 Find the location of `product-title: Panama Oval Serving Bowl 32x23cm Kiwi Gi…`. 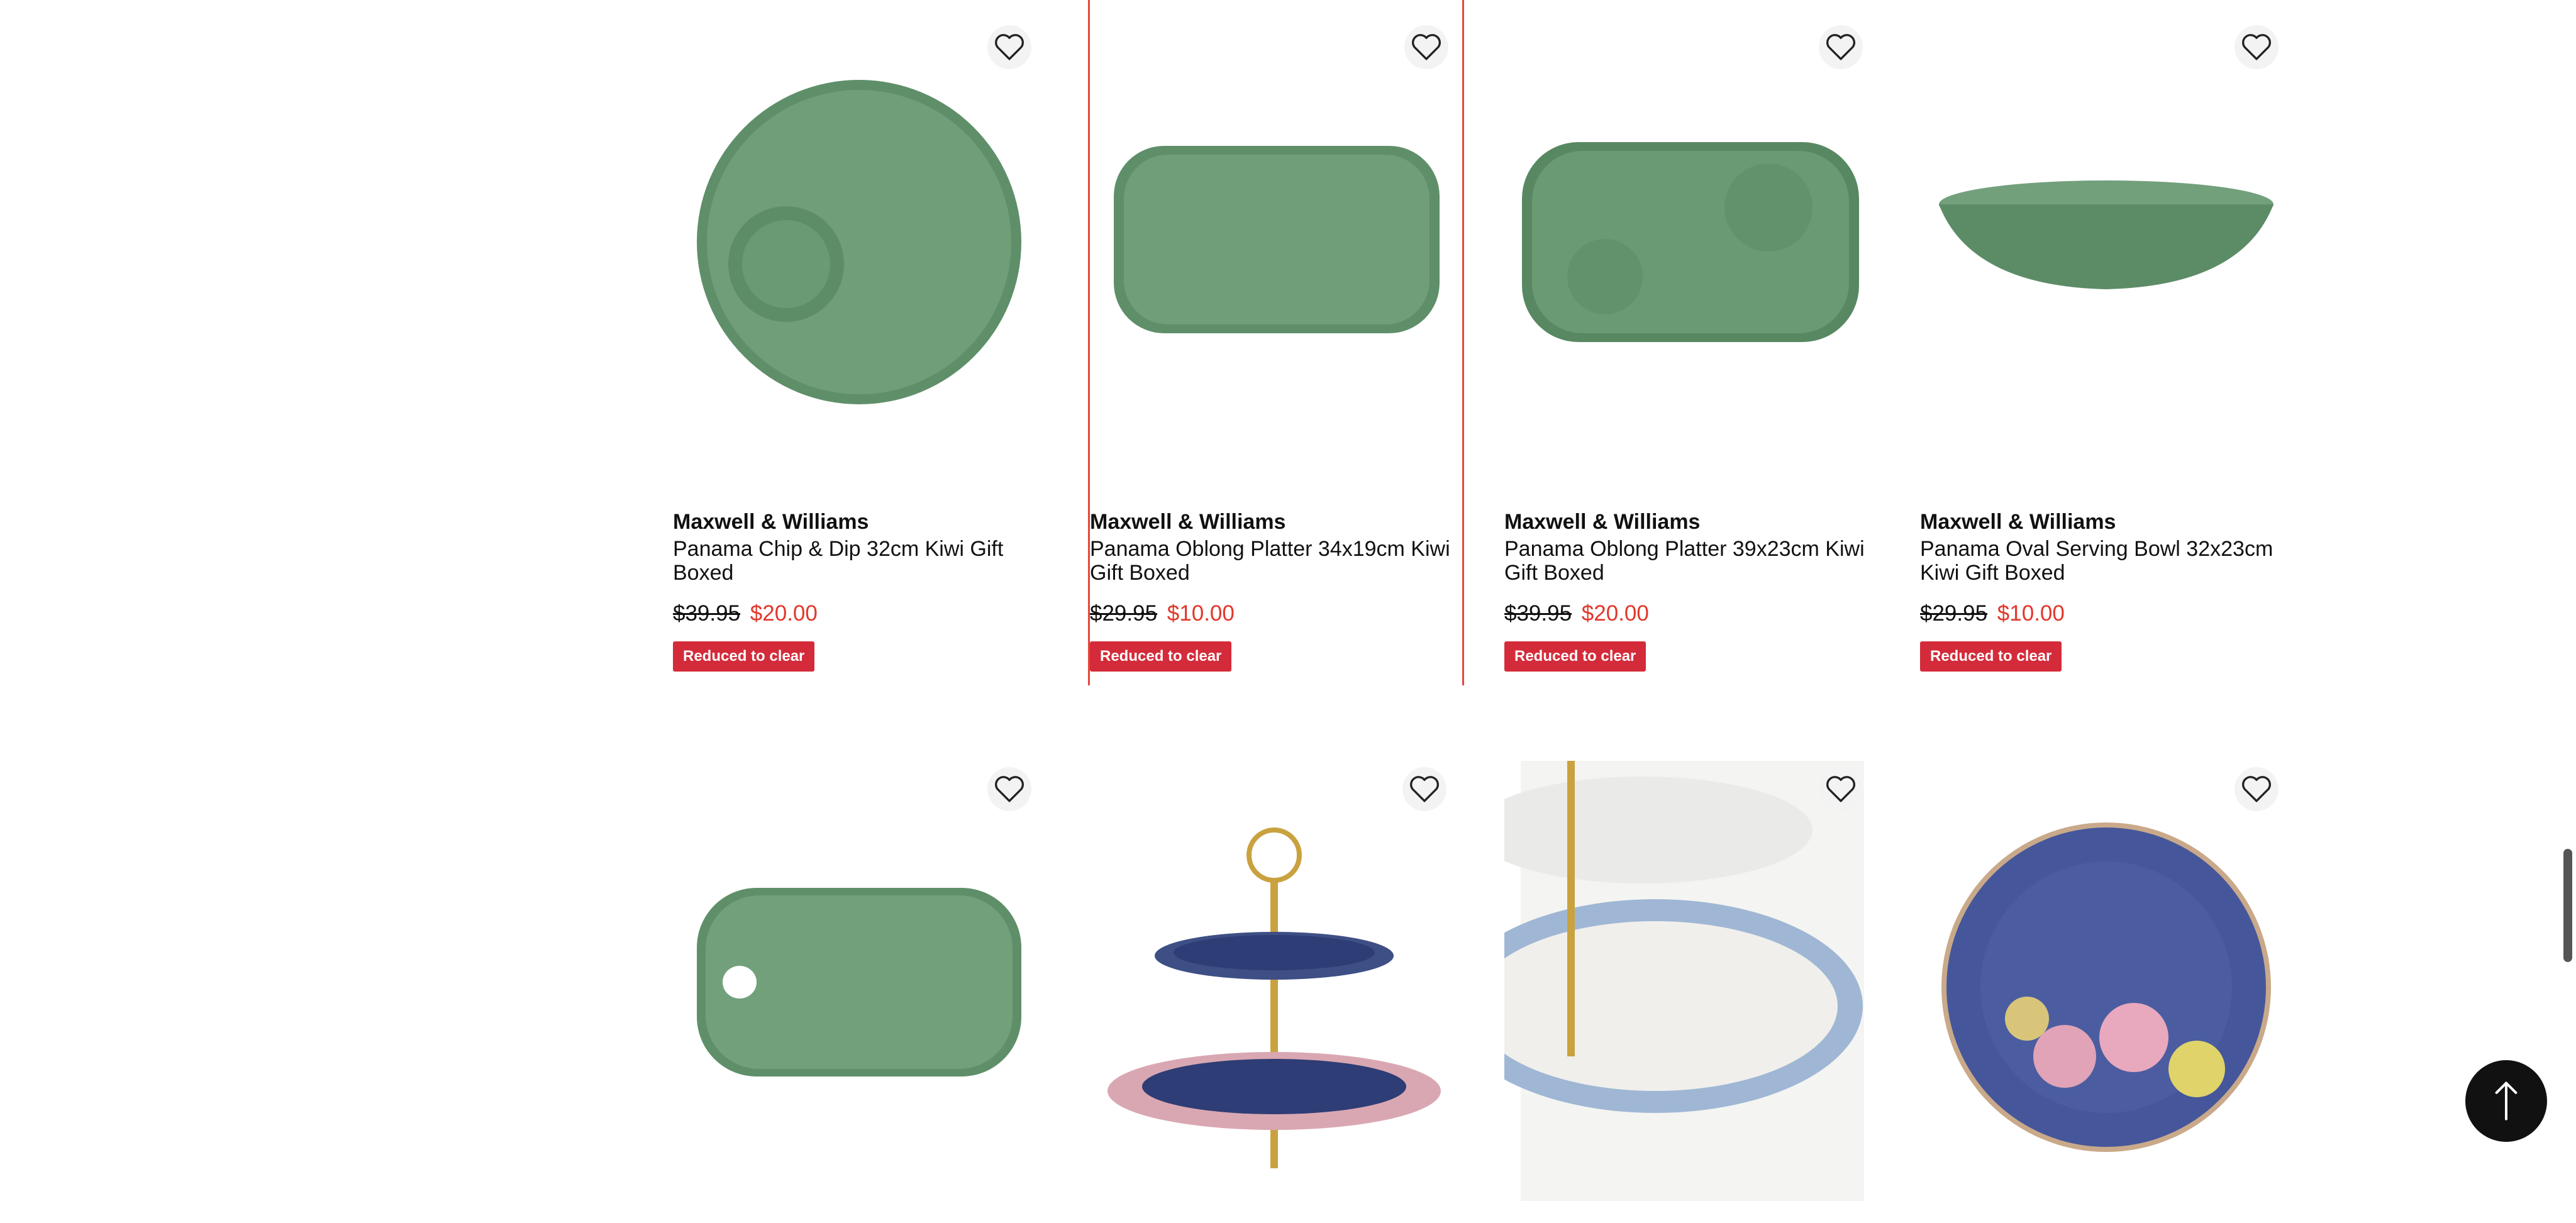

product-title: Panama Oval Serving Bowl 32x23cm Kiwi Gi… is located at coordinates (2106, 561).